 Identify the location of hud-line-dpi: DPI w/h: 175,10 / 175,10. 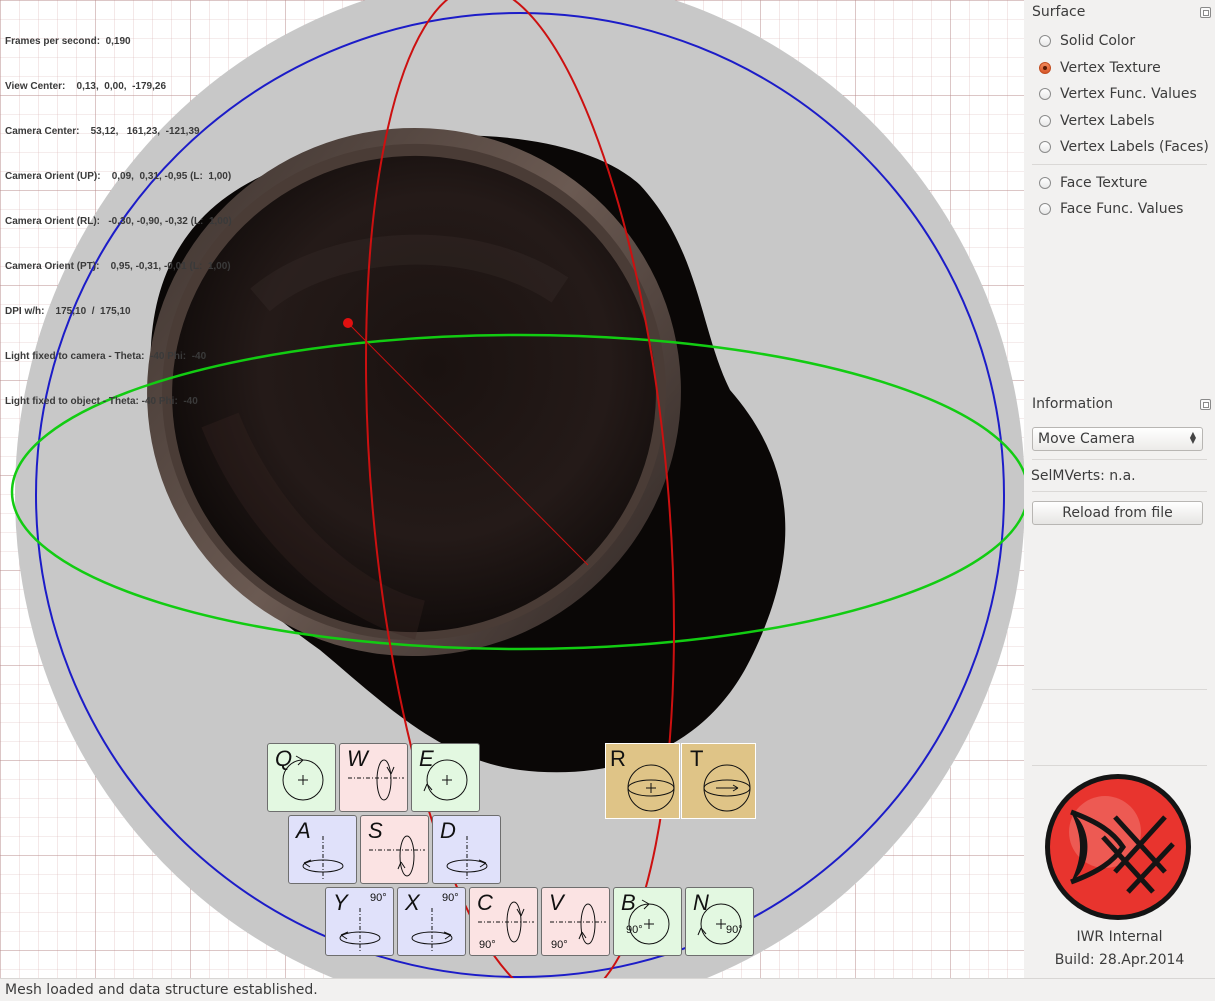
(68, 311).